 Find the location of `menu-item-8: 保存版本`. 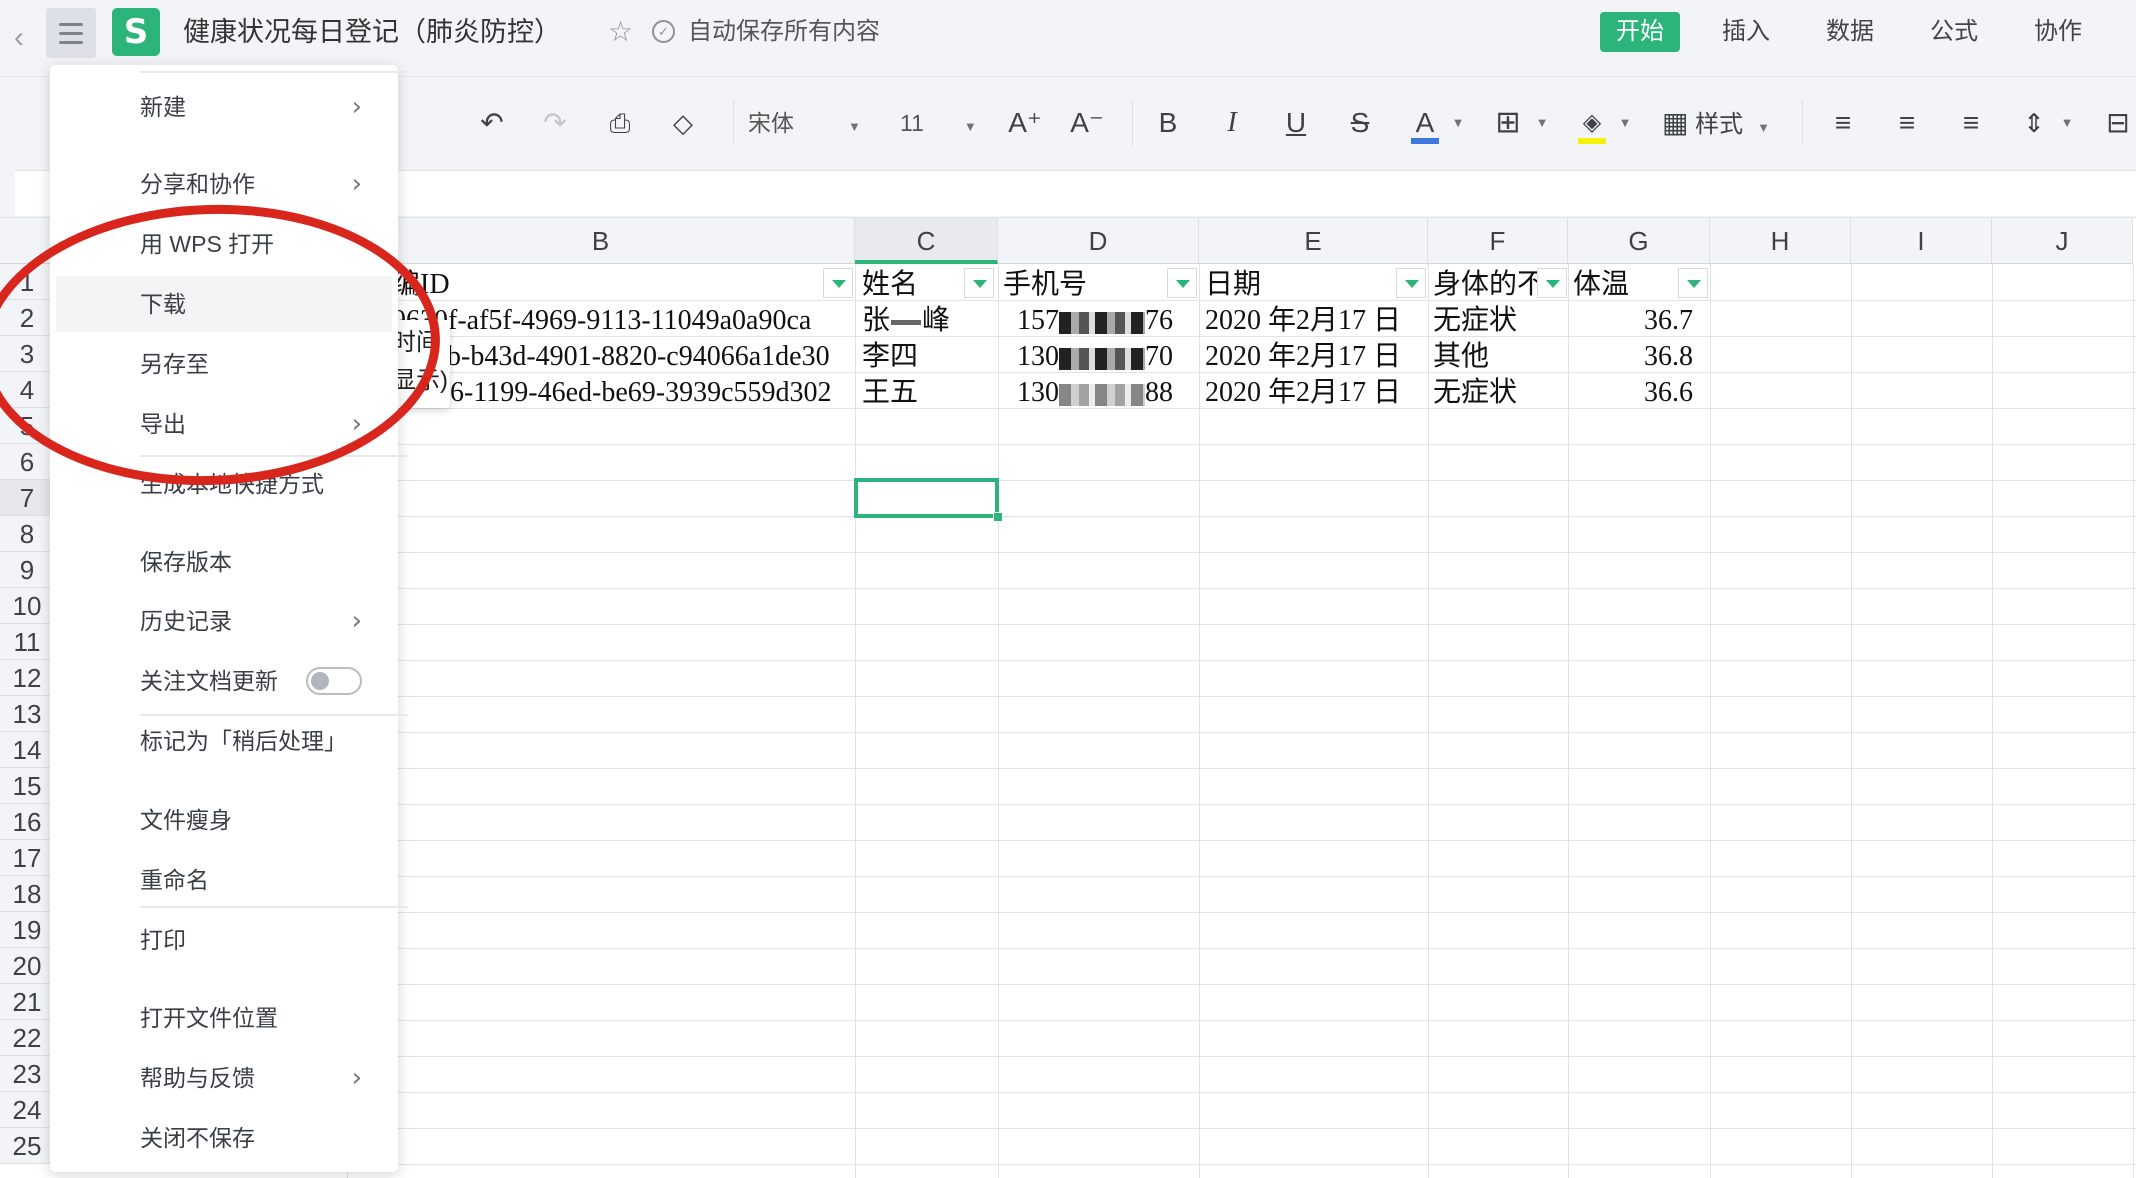

menu-item-8: 保存版本 is located at coordinates (224, 562).